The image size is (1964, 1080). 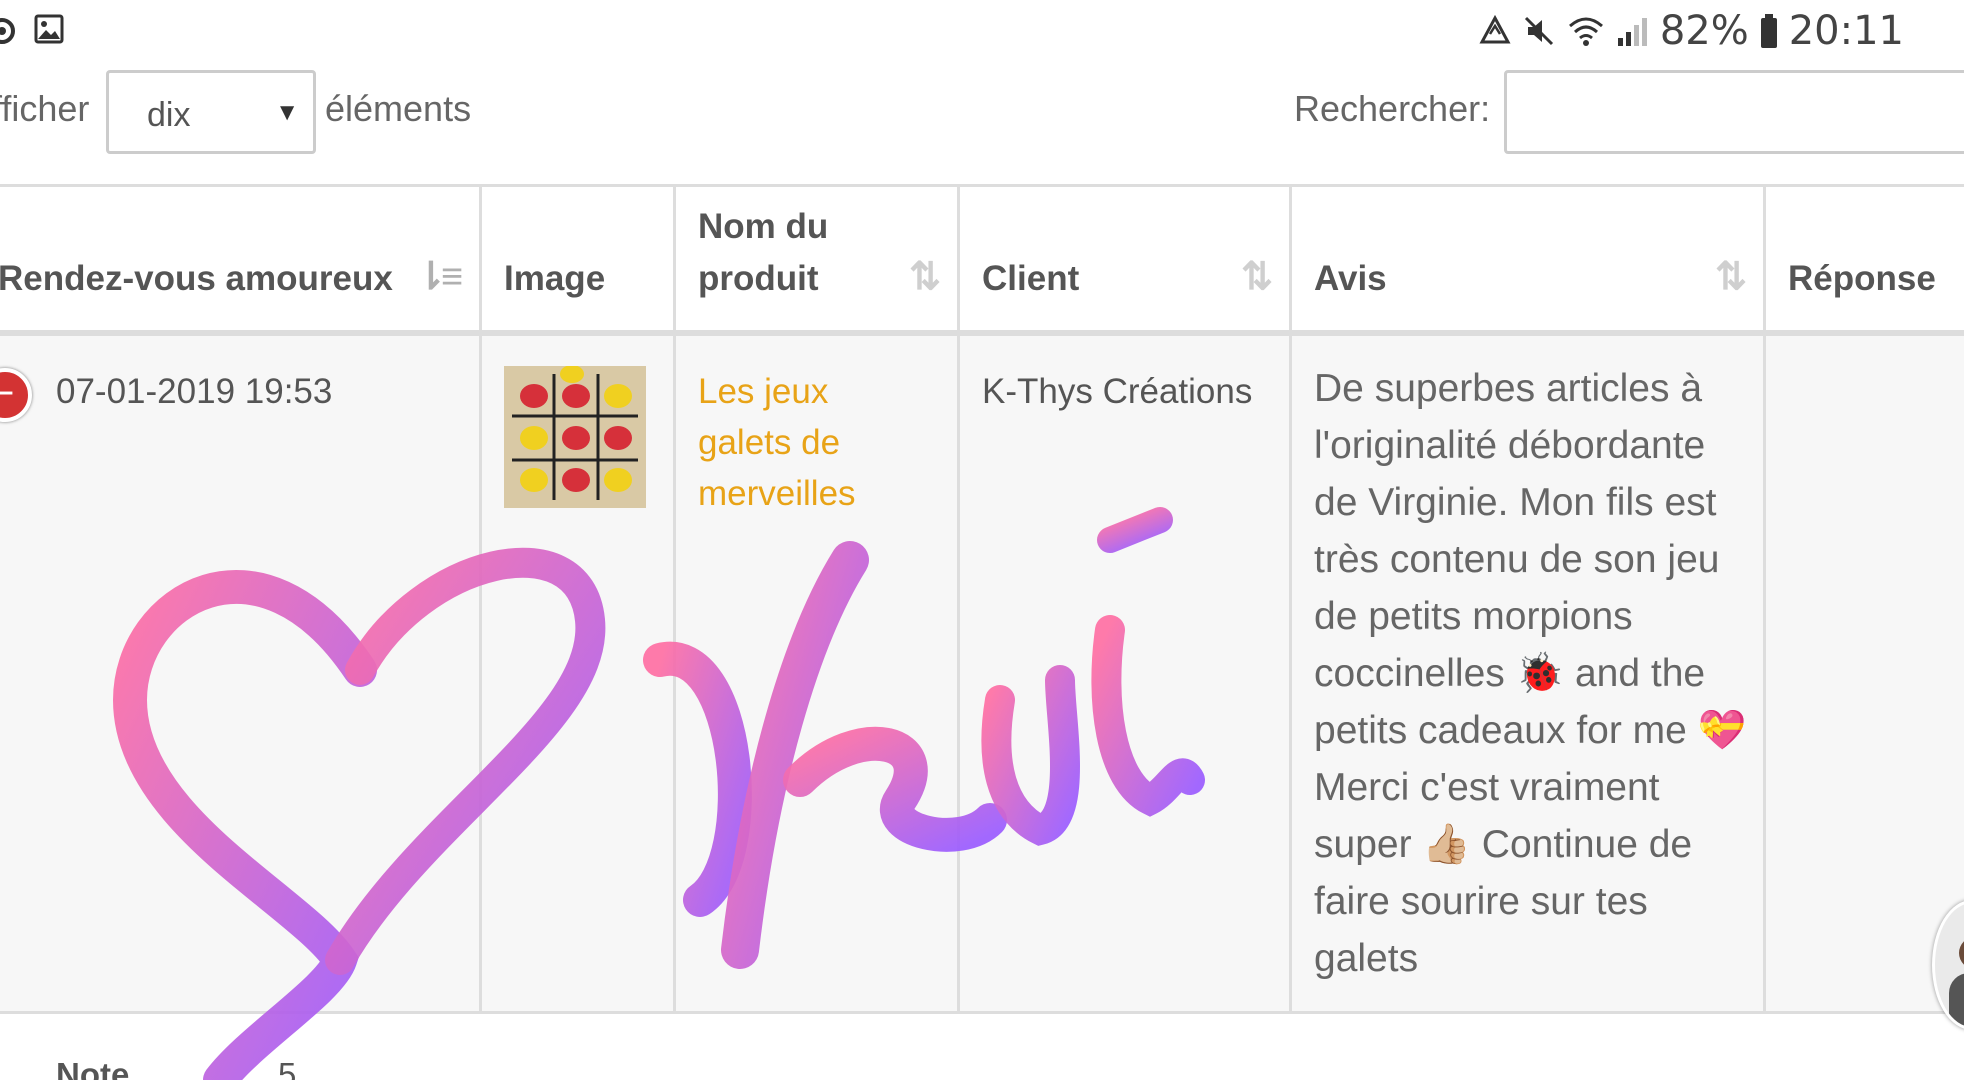 What do you see at coordinates (1126, 673) in the screenshot?
I see `cell-client: K-Thys Créations` at bounding box center [1126, 673].